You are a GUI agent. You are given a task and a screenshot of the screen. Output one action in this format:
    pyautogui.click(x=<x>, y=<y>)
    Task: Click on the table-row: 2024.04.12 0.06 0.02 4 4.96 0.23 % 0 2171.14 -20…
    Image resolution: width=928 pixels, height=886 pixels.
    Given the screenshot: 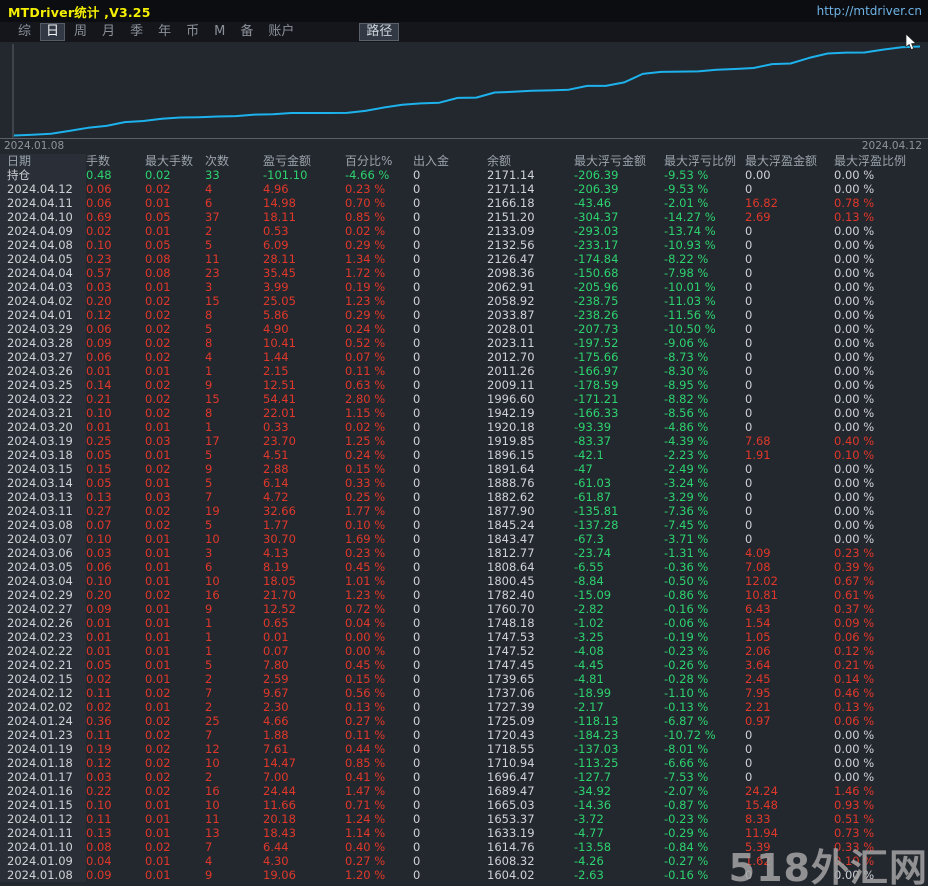 What is the action you would take?
    pyautogui.click(x=464, y=189)
    